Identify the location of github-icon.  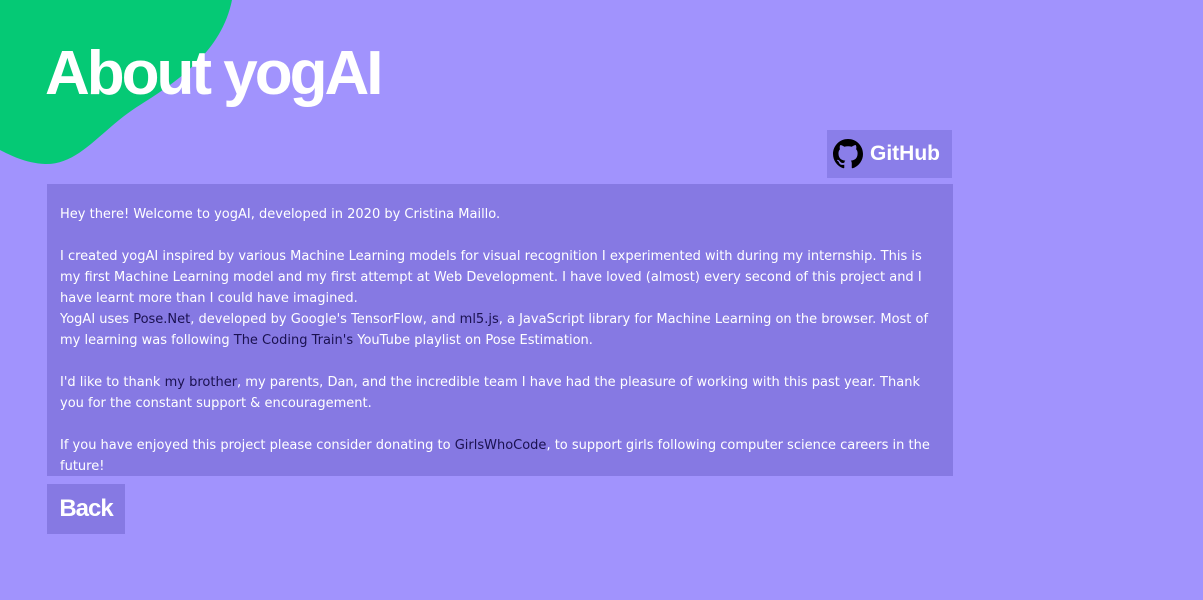
(848, 154).